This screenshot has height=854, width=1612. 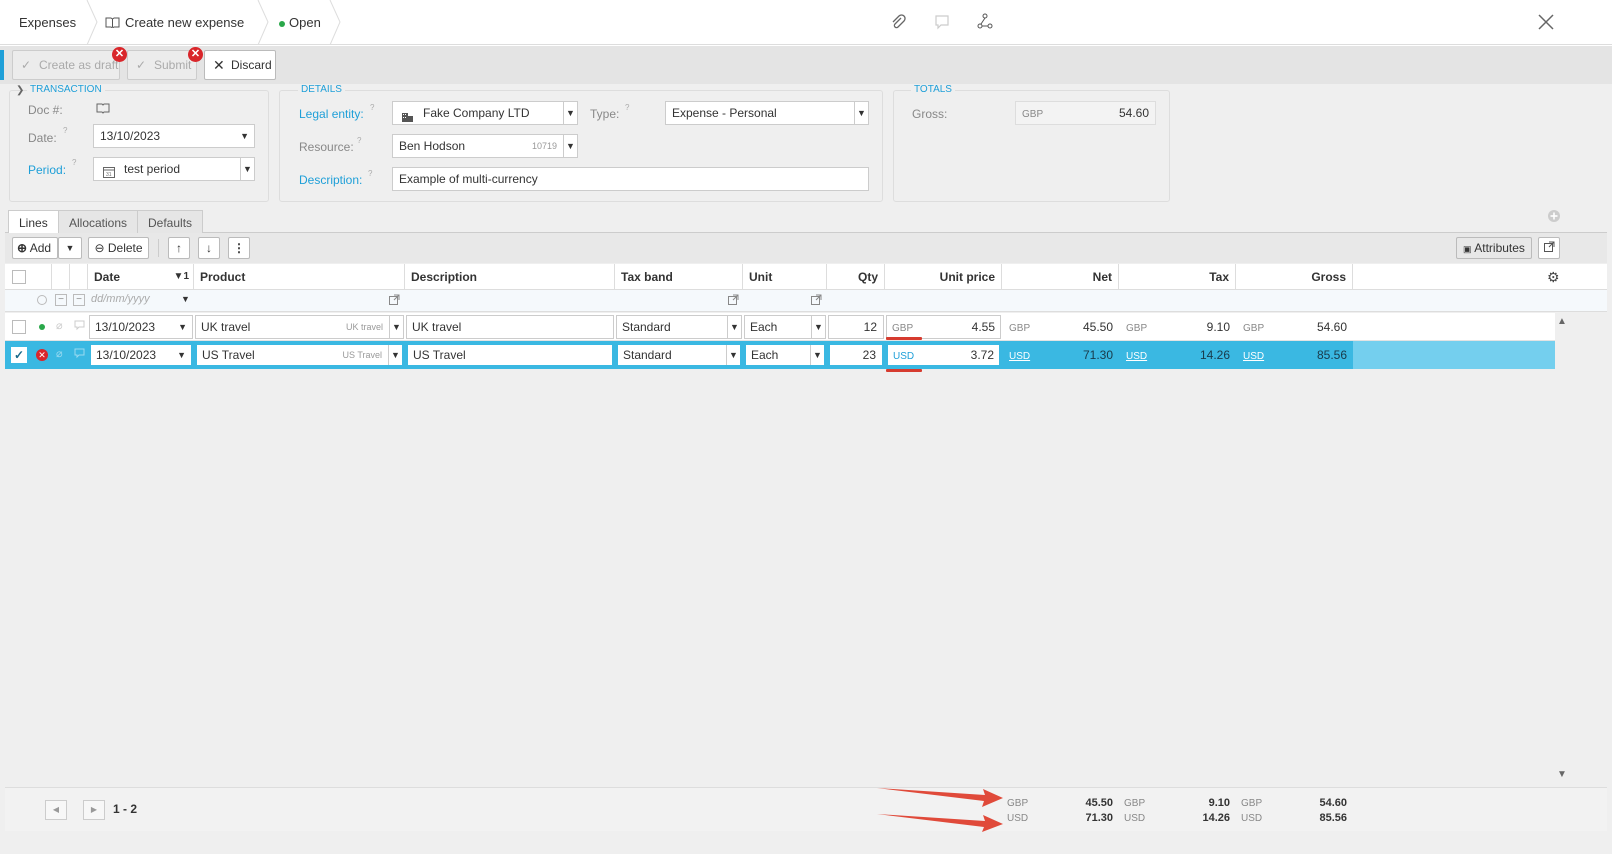 What do you see at coordinates (98, 222) in the screenshot?
I see `tab-allocations: Allocations` at bounding box center [98, 222].